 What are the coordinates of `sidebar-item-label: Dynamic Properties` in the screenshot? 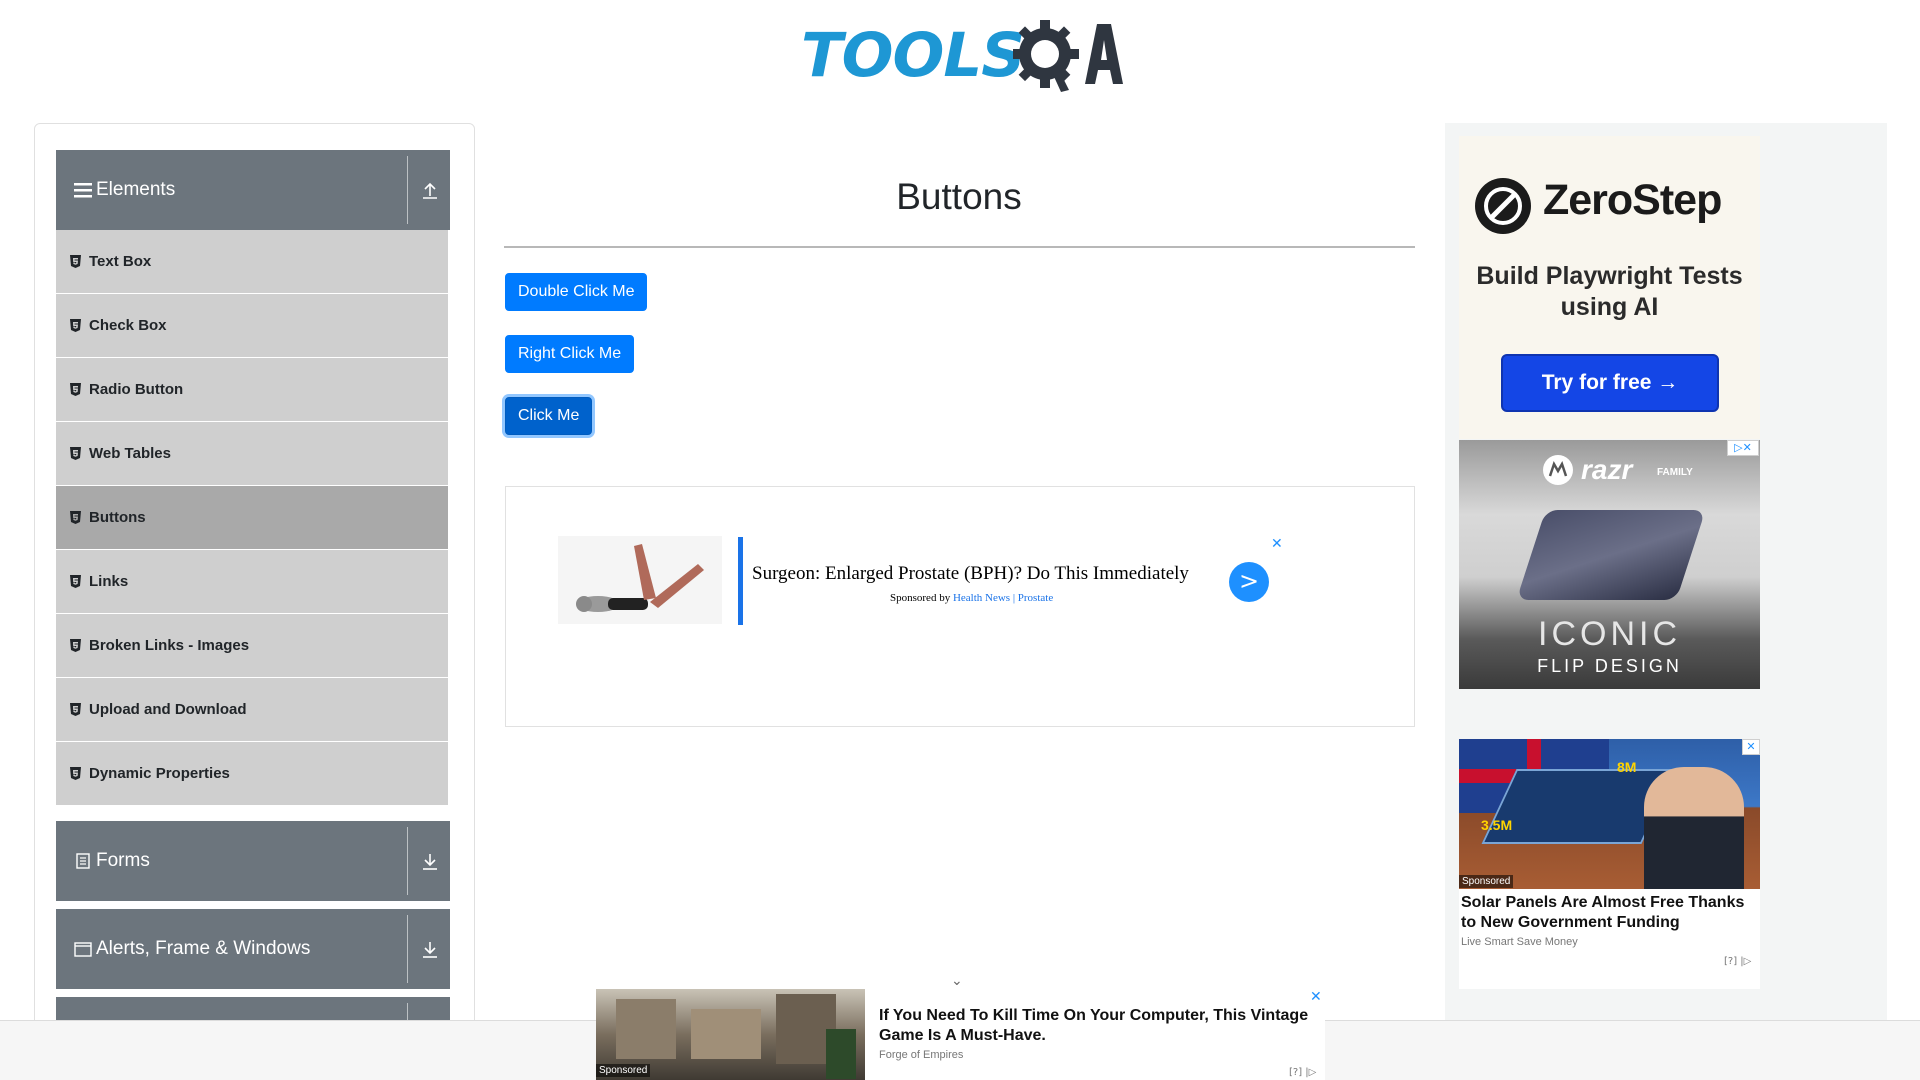 It's located at (159, 773).